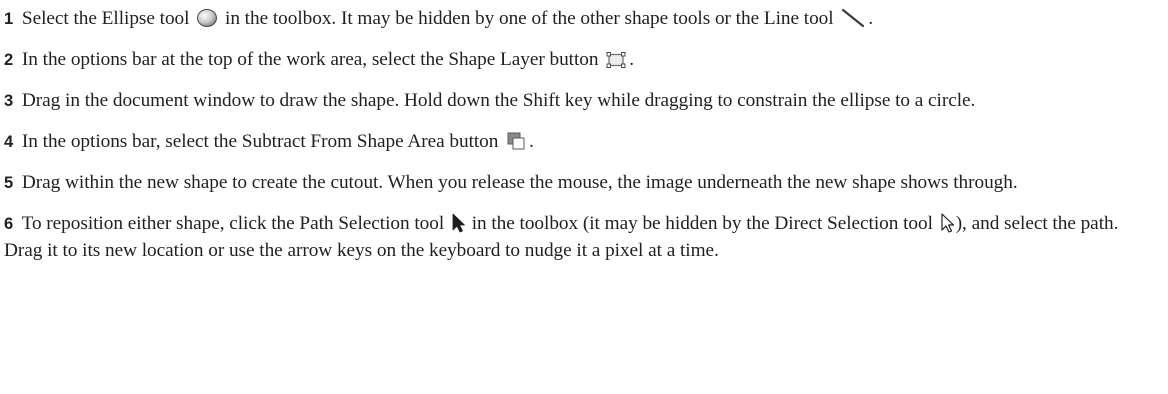  Describe the element at coordinates (9, 183) in the screenshot. I see `step-number: 5` at that location.